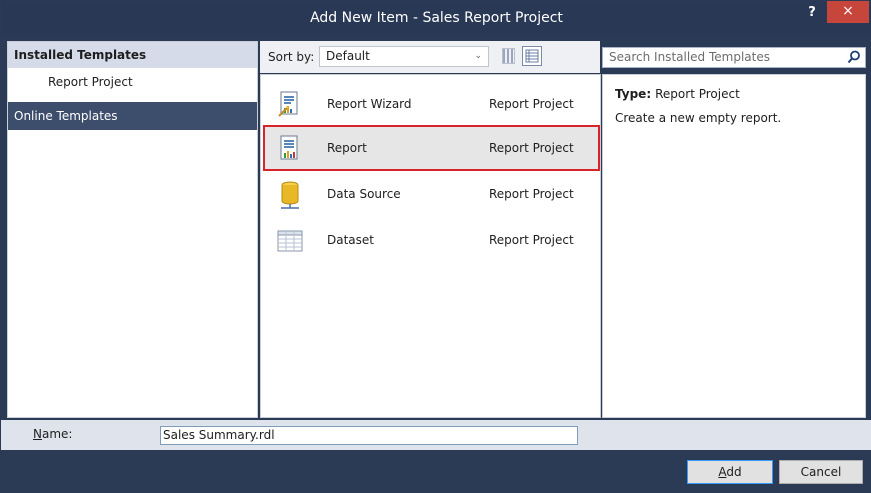 The image size is (871, 493). Describe the element at coordinates (821, 472) in the screenshot. I see `cancel-button: Cancel` at that location.